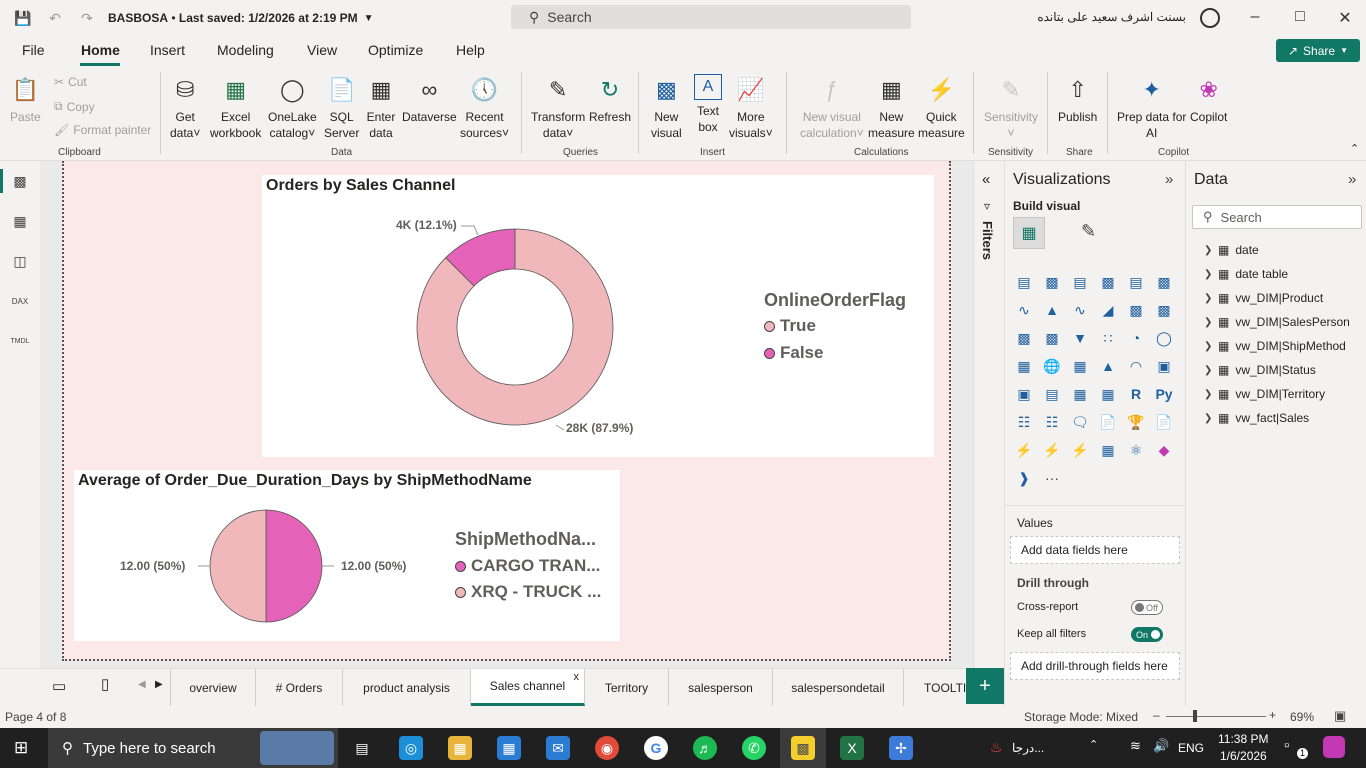 The width and height of the screenshot is (1366, 768). What do you see at coordinates (20, 181) in the screenshot?
I see `report-view-icon: ▩` at bounding box center [20, 181].